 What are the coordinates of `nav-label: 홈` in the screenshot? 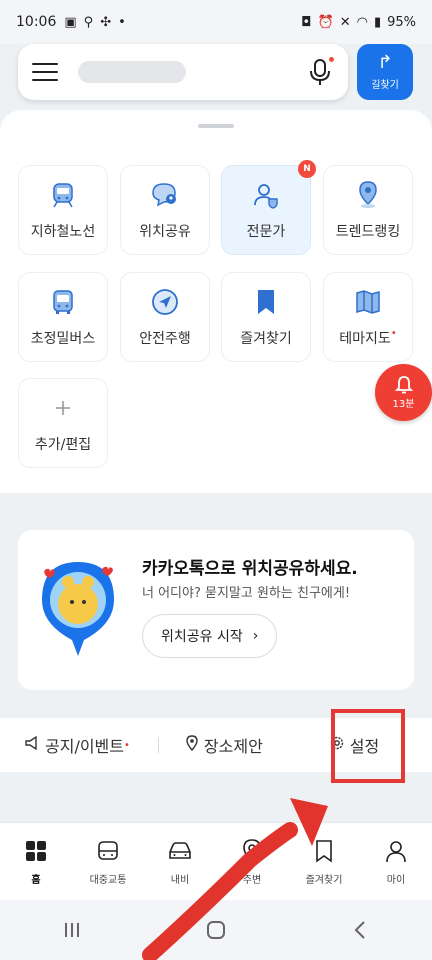 It's located at (36, 880).